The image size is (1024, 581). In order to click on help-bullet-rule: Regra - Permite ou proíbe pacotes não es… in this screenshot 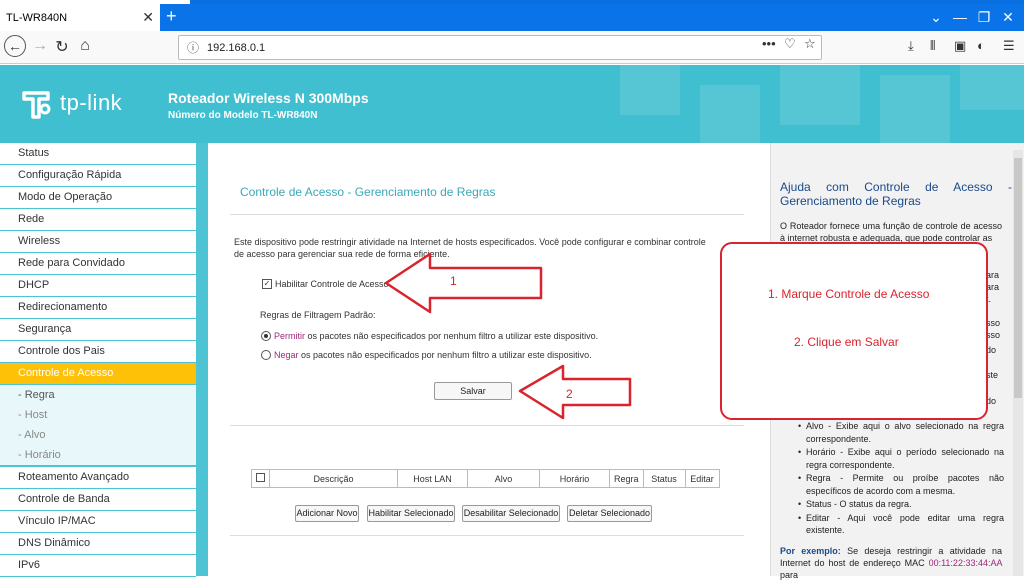, I will do `click(901, 484)`.